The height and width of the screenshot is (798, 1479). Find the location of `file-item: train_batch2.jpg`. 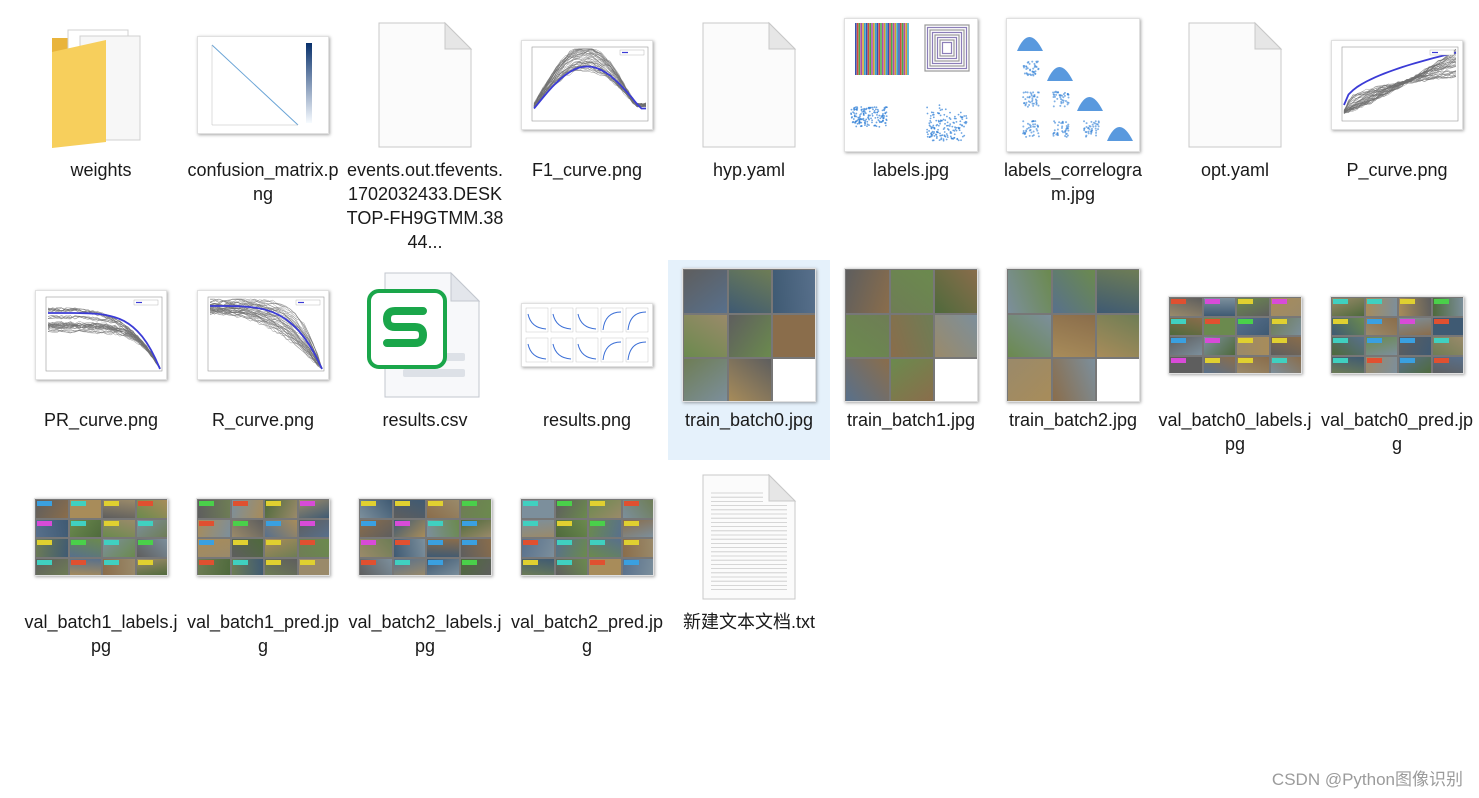

file-item: train_batch2.jpg is located at coordinates (1073, 360).